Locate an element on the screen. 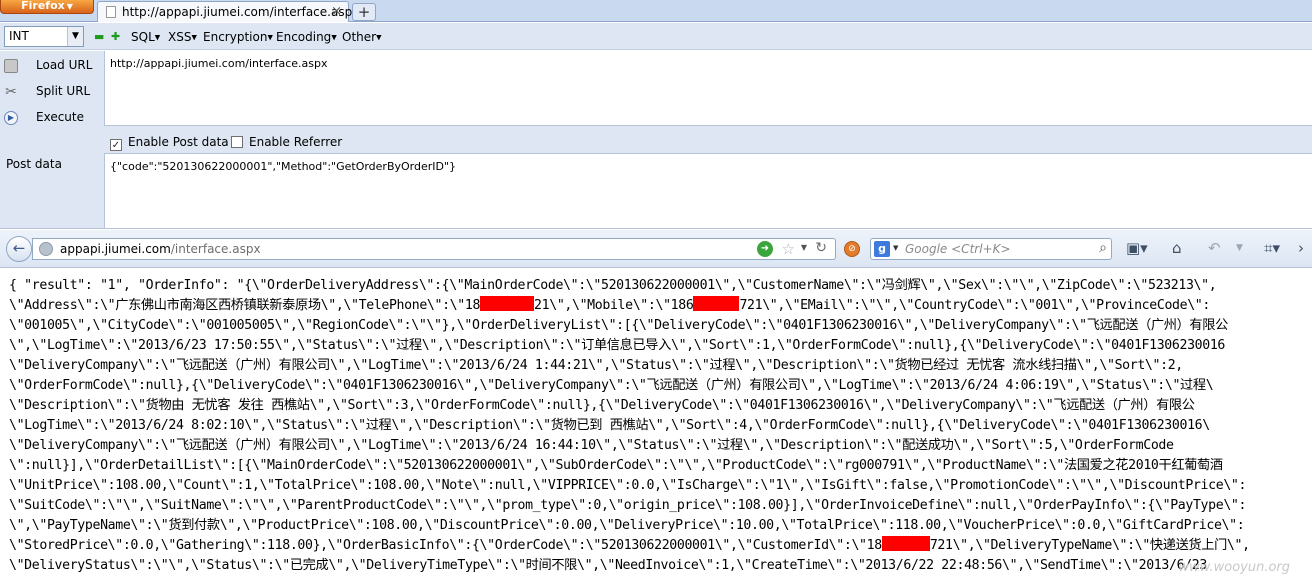 The width and height of the screenshot is (1312, 576). url-path: /interface.aspx is located at coordinates (215, 249).